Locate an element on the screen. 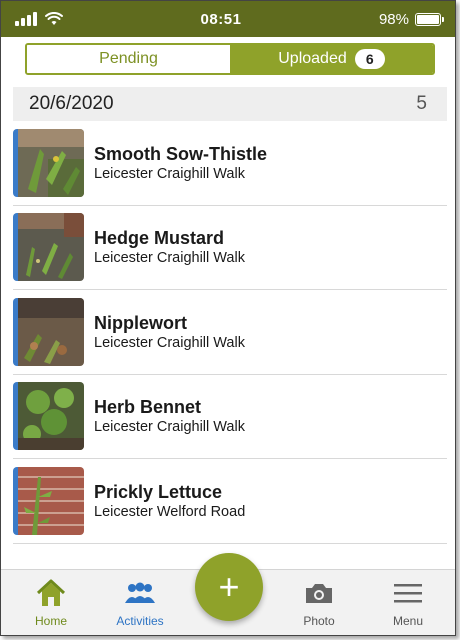 Image resolution: width=460 pixels, height=640 pixels. list-item: Nipplewort Leicester Craighill Walk is located at coordinates (230, 332).